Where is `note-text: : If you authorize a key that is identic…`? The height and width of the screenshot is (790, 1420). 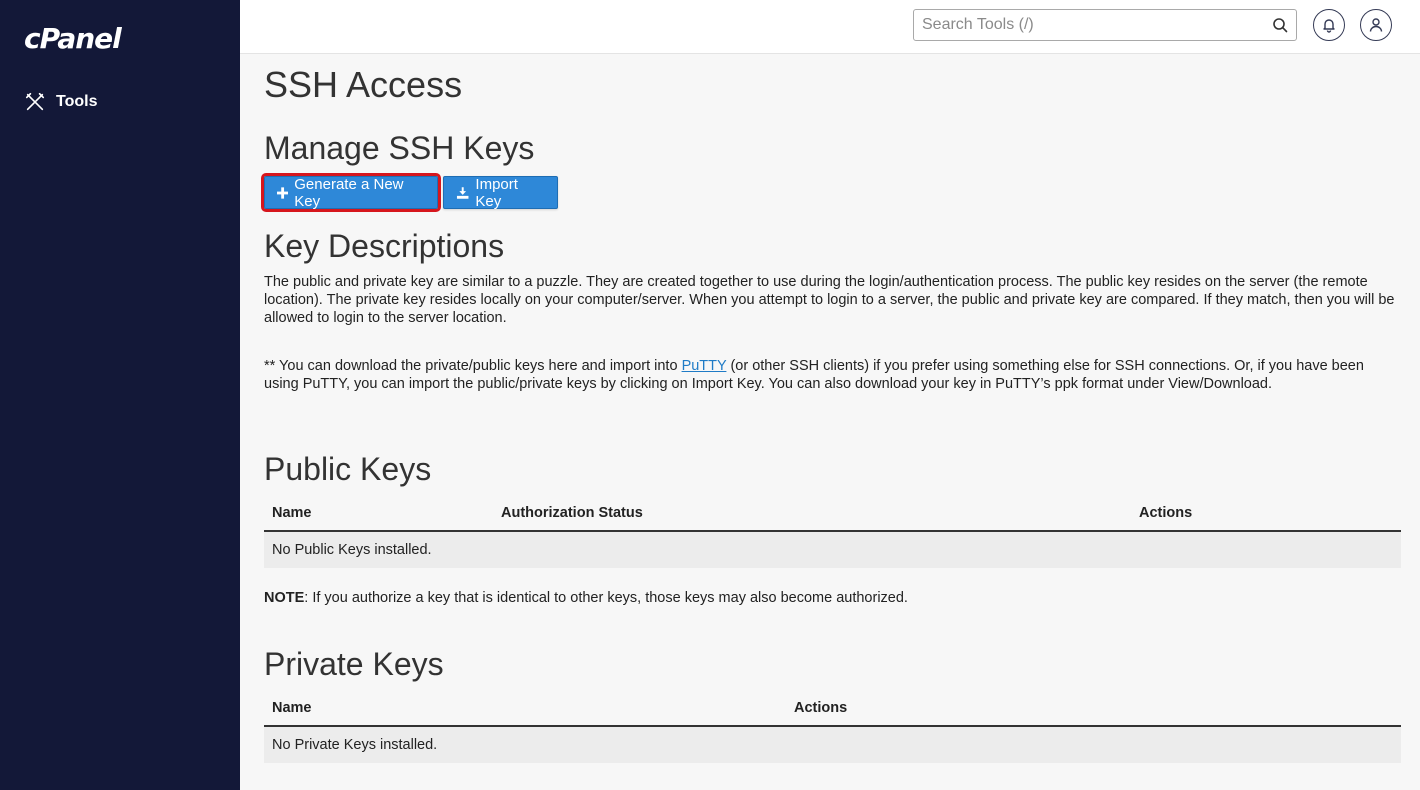
note-text: : If you authorize a key that is identic… is located at coordinates (606, 598).